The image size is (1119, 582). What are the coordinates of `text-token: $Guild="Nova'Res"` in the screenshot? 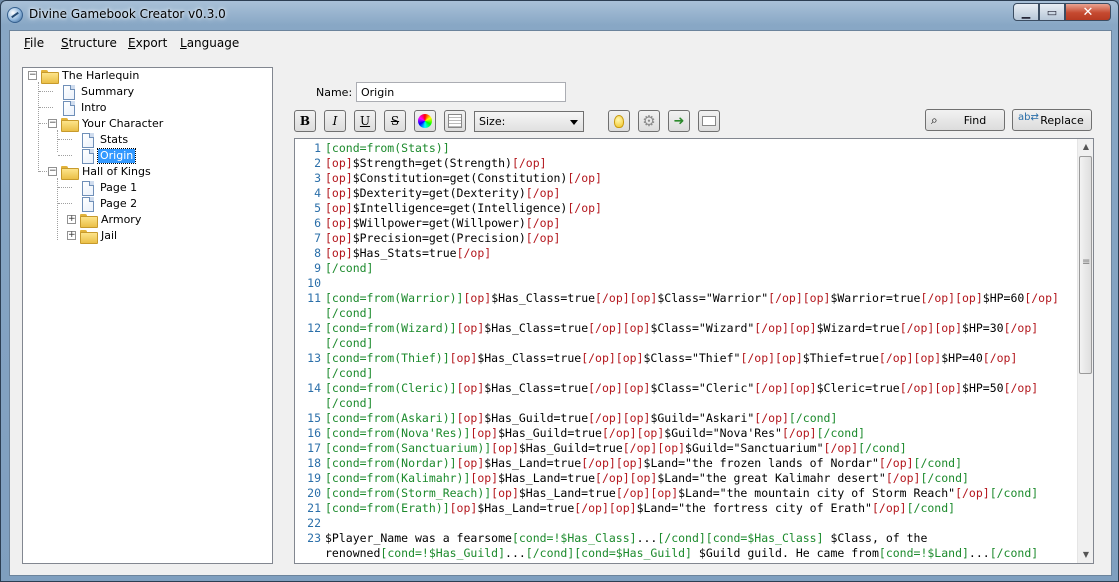 It's located at (723, 433).